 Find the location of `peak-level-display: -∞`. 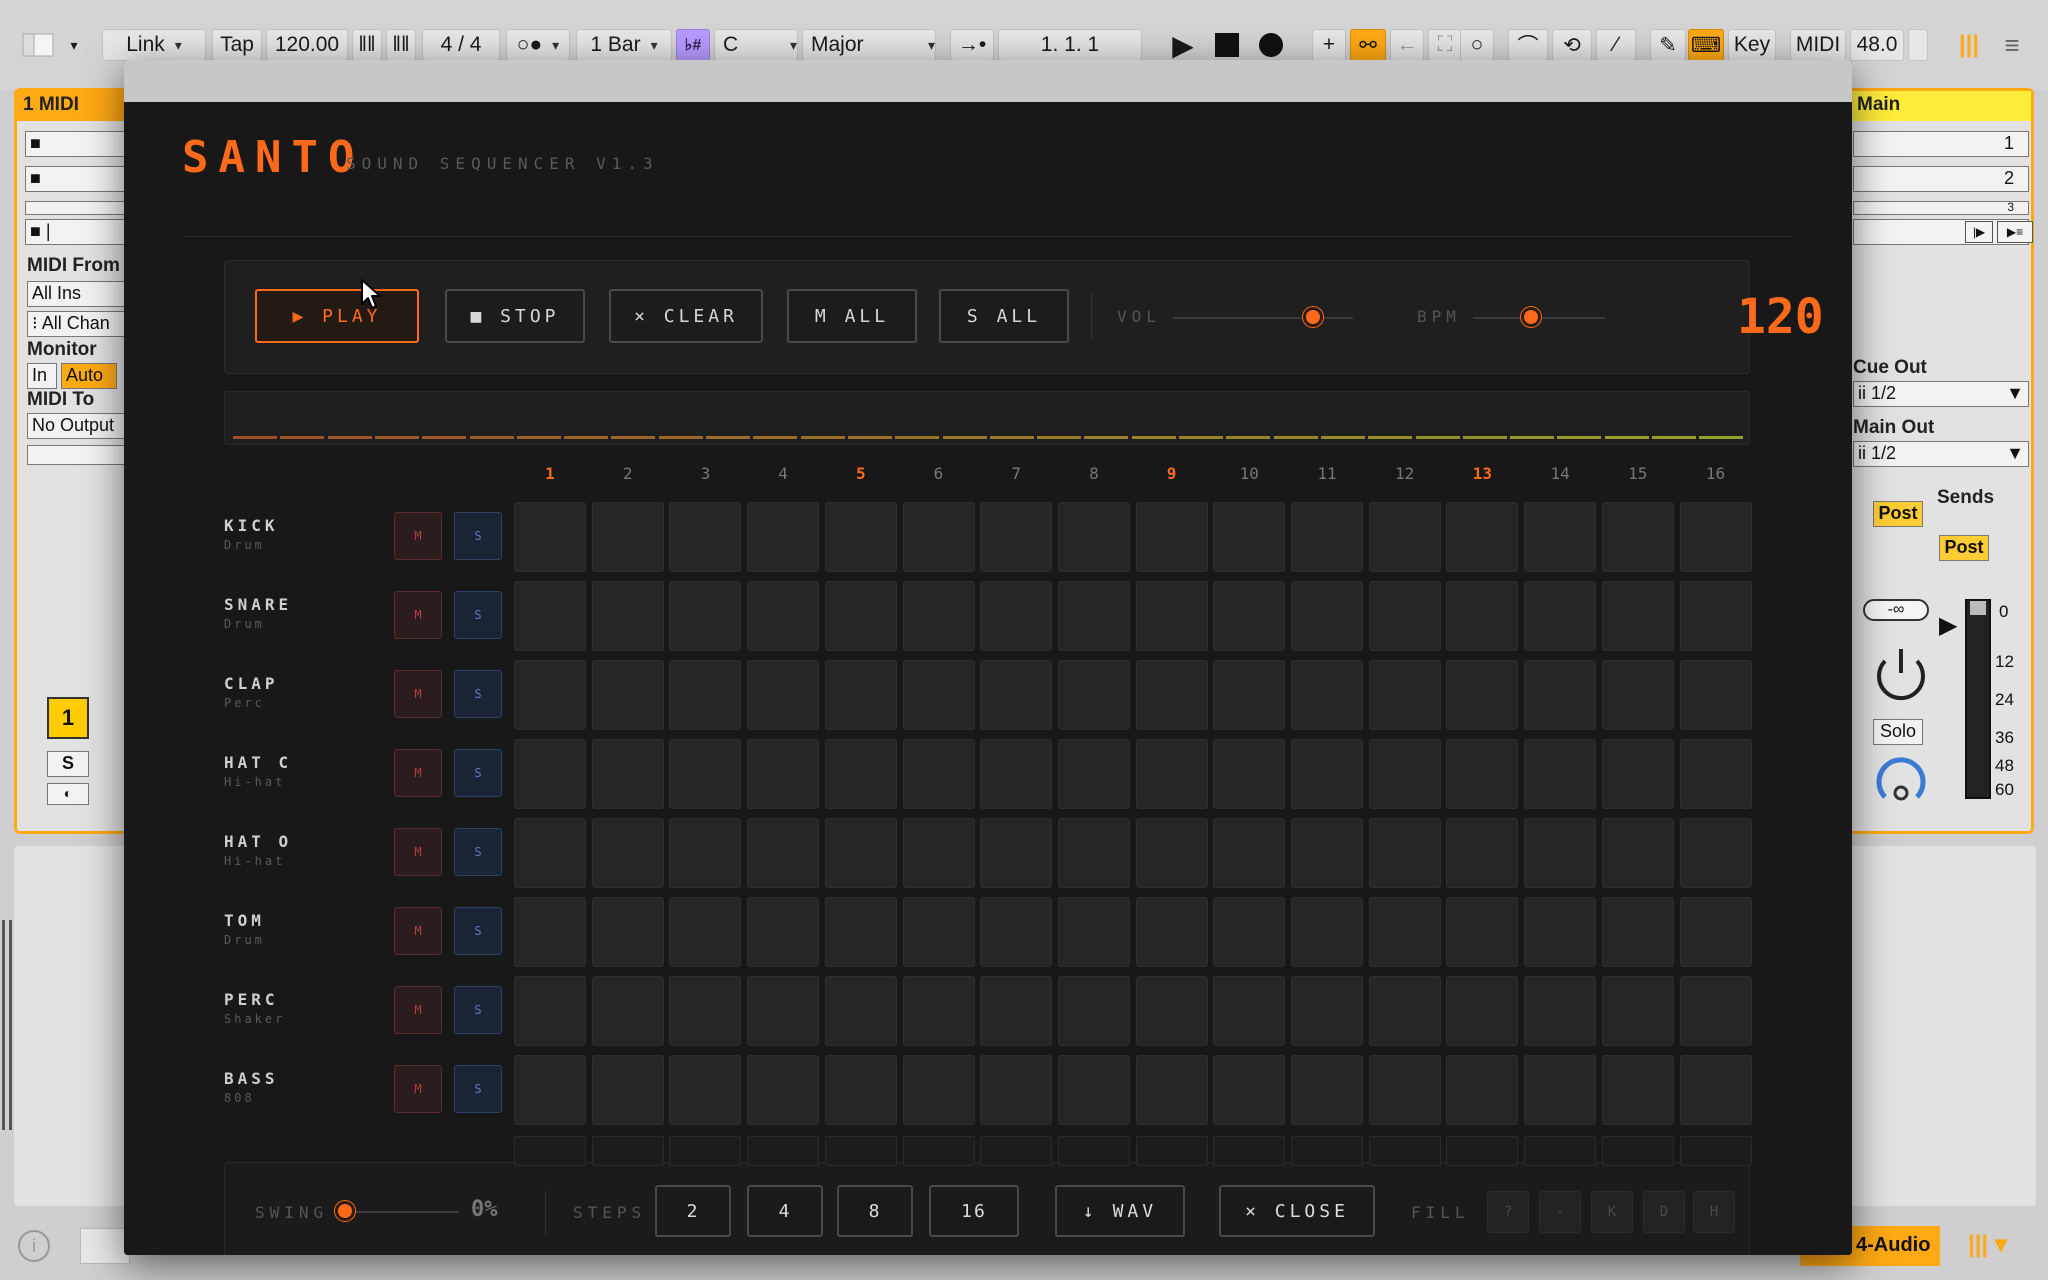

peak-level-display: -∞ is located at coordinates (1896, 610).